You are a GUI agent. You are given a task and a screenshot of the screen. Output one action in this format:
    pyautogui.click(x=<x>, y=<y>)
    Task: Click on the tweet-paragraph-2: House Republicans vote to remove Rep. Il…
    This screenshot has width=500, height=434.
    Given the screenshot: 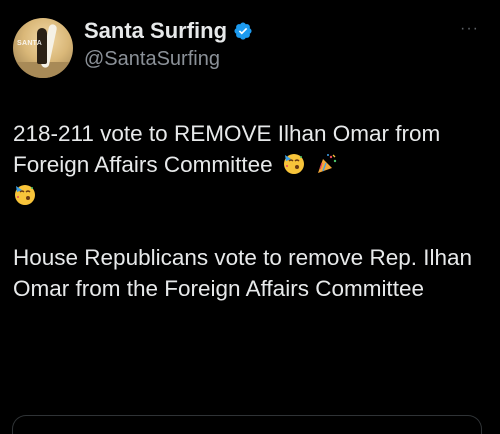 What is the action you would take?
    pyautogui.click(x=243, y=273)
    